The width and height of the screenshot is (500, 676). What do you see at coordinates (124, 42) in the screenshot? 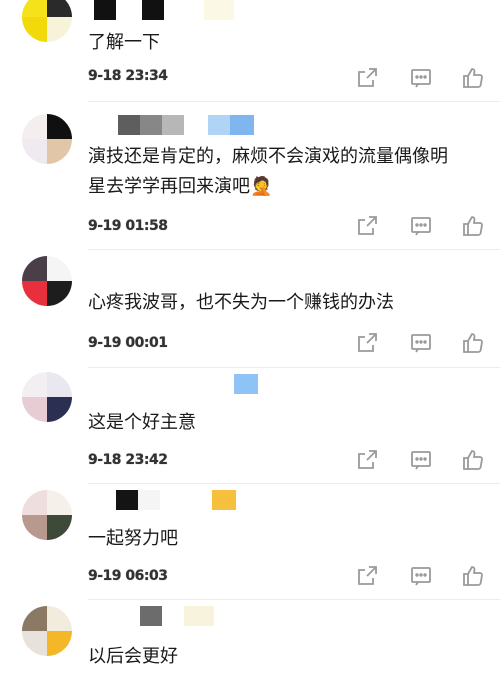
I see `comment-text: 了解一下` at bounding box center [124, 42].